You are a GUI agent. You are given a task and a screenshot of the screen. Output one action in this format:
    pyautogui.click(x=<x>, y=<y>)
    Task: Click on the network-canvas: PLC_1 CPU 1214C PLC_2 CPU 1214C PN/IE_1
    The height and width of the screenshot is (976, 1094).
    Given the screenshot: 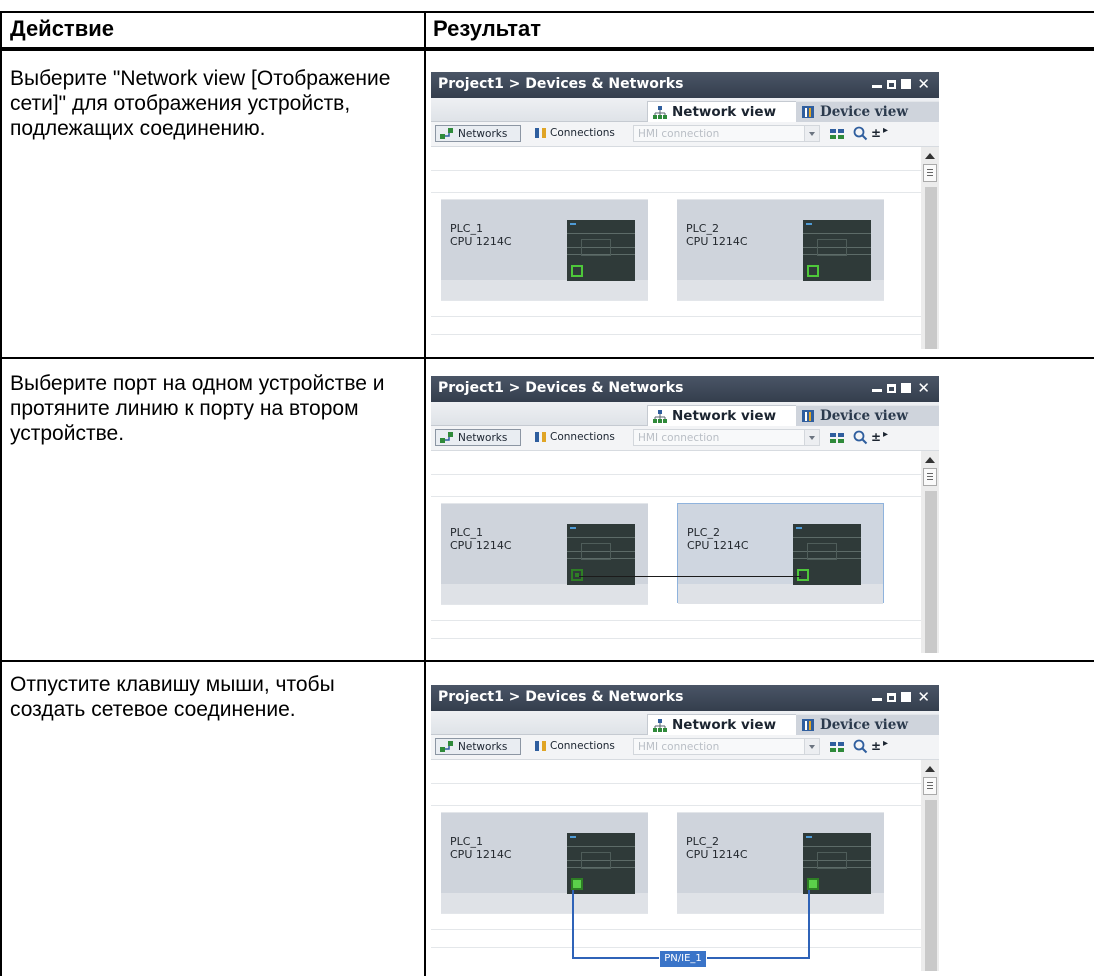 What is the action you would take?
    pyautogui.click(x=676, y=865)
    